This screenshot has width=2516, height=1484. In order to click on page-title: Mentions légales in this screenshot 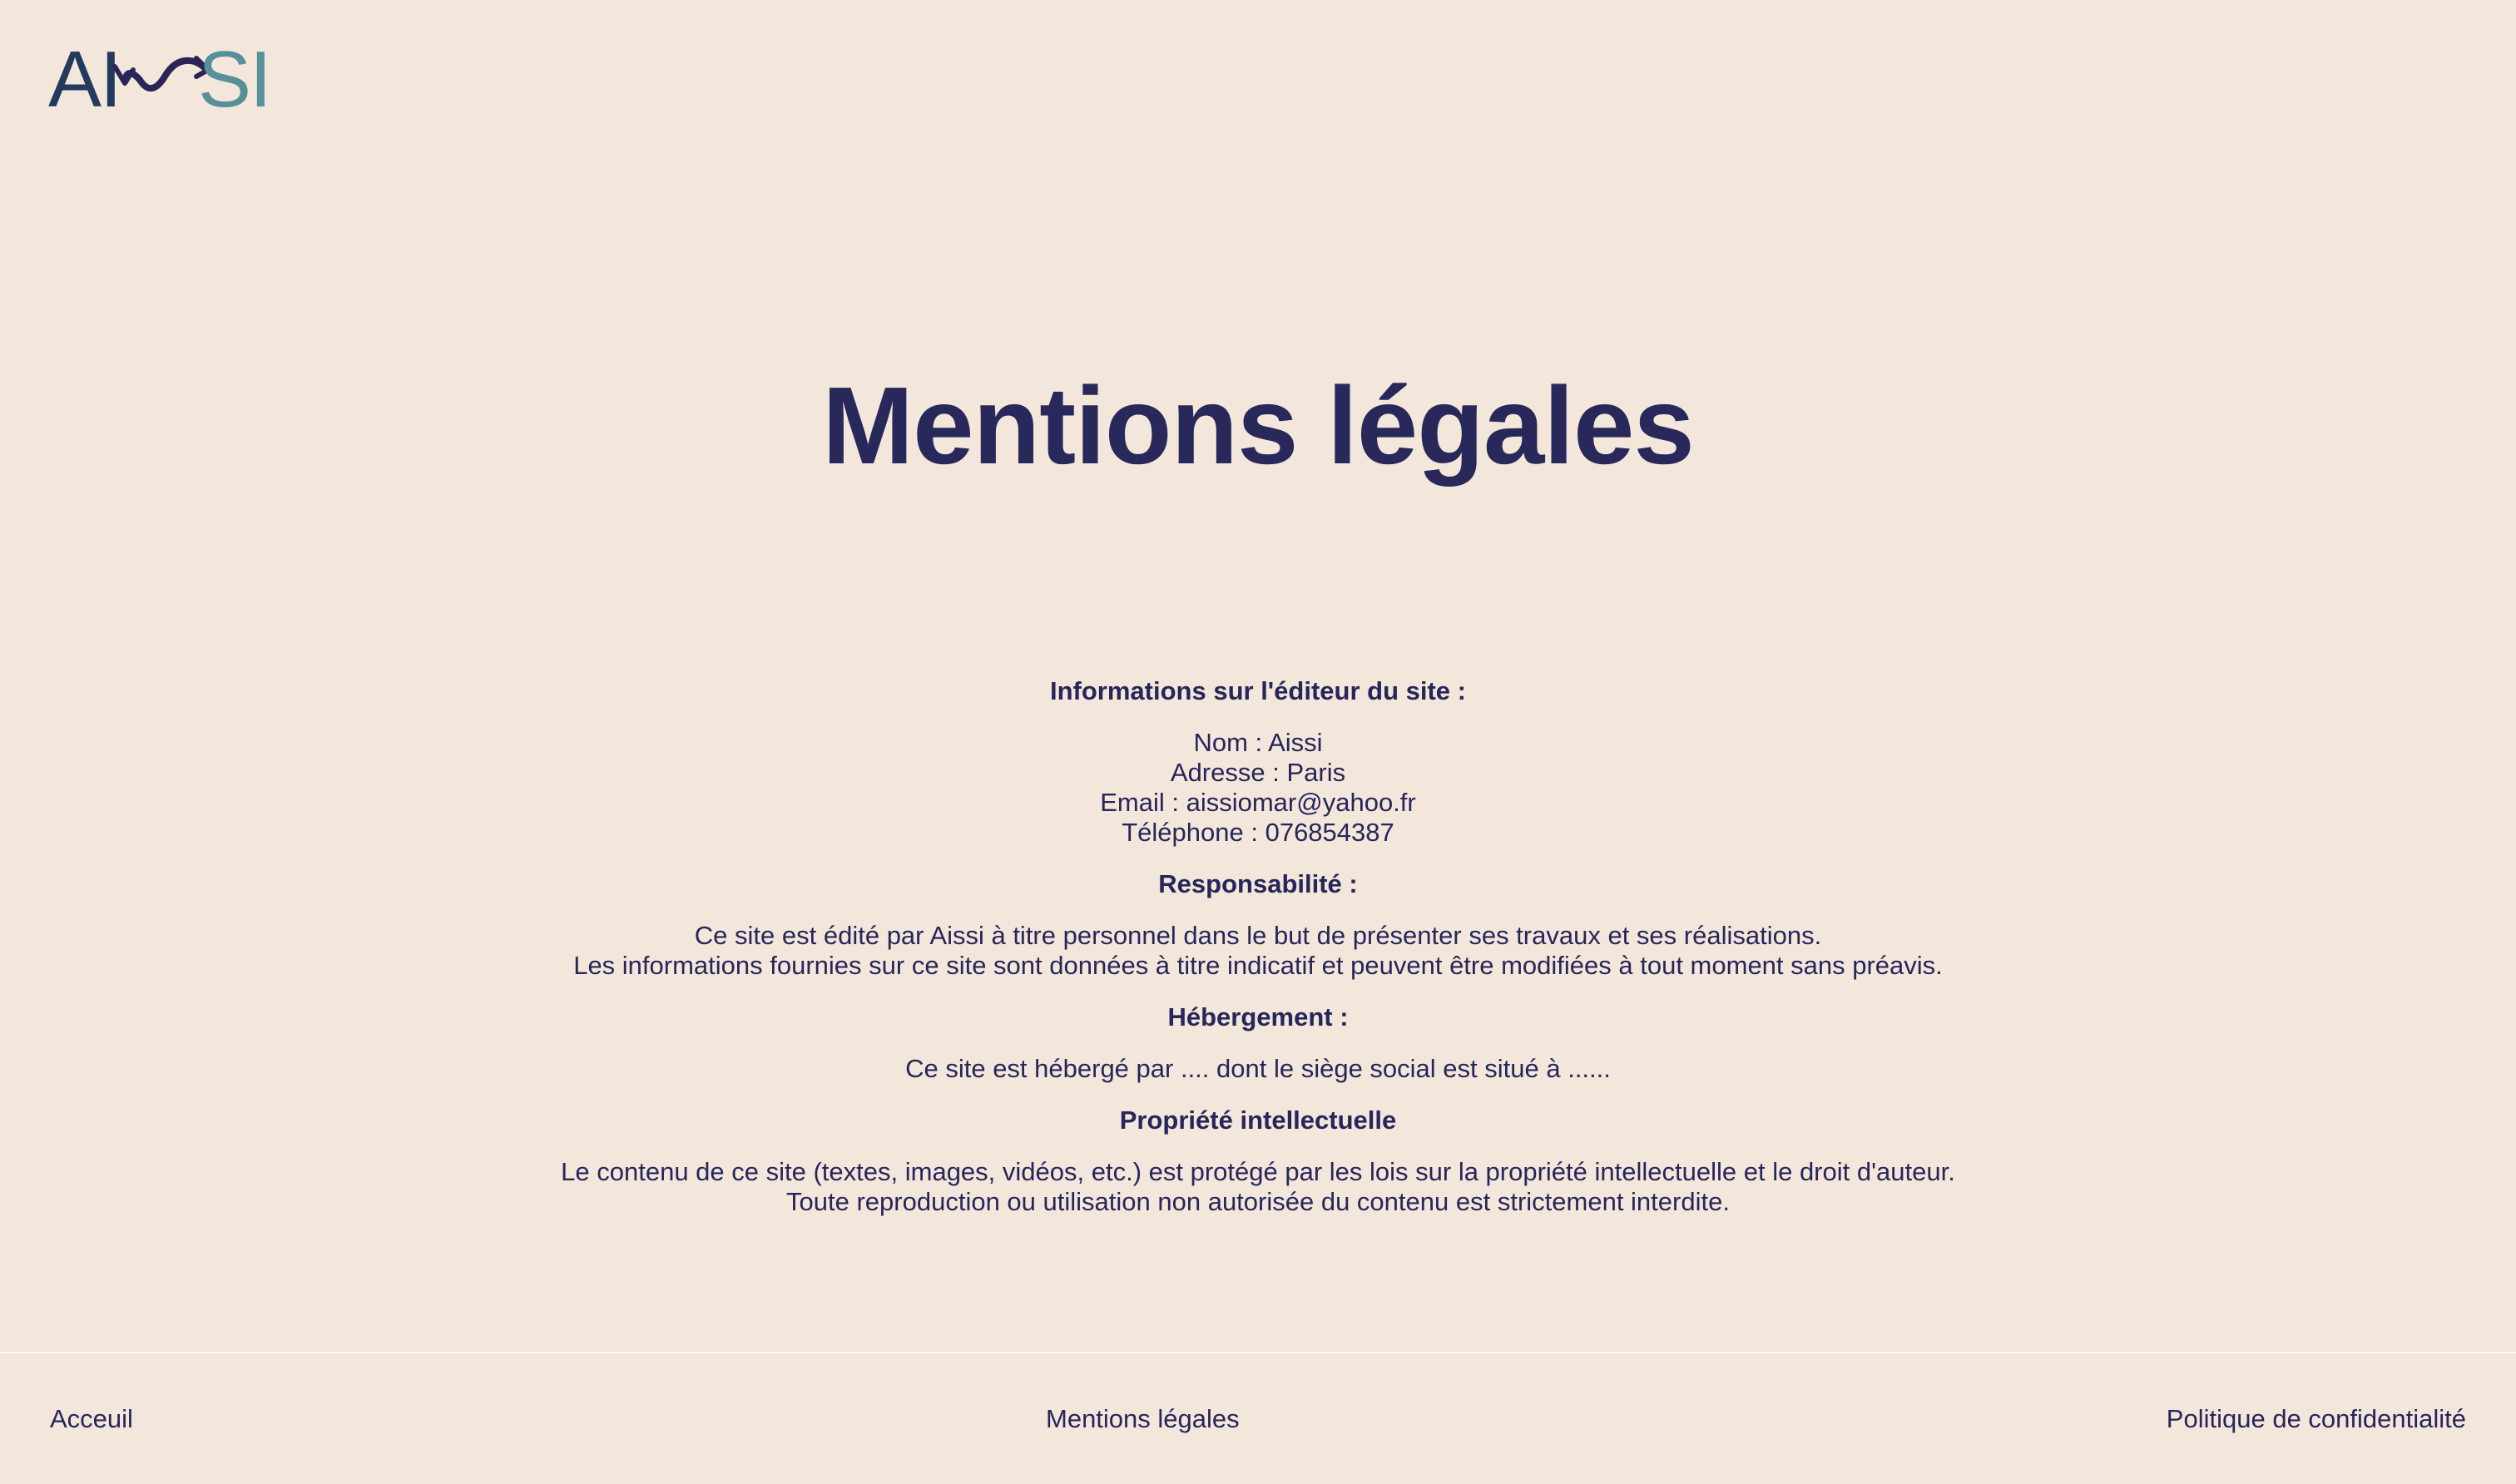, I will do `click(1258, 425)`.